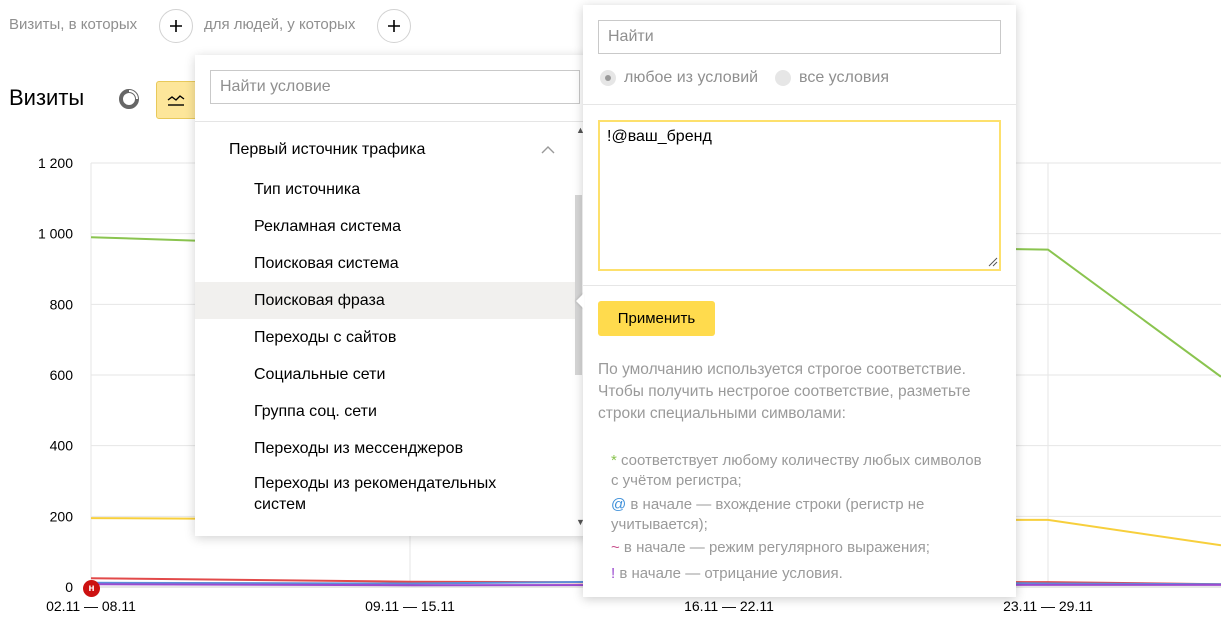 The image size is (1221, 634). I want to click on condition-item: Поисковая фраза, so click(385, 300).